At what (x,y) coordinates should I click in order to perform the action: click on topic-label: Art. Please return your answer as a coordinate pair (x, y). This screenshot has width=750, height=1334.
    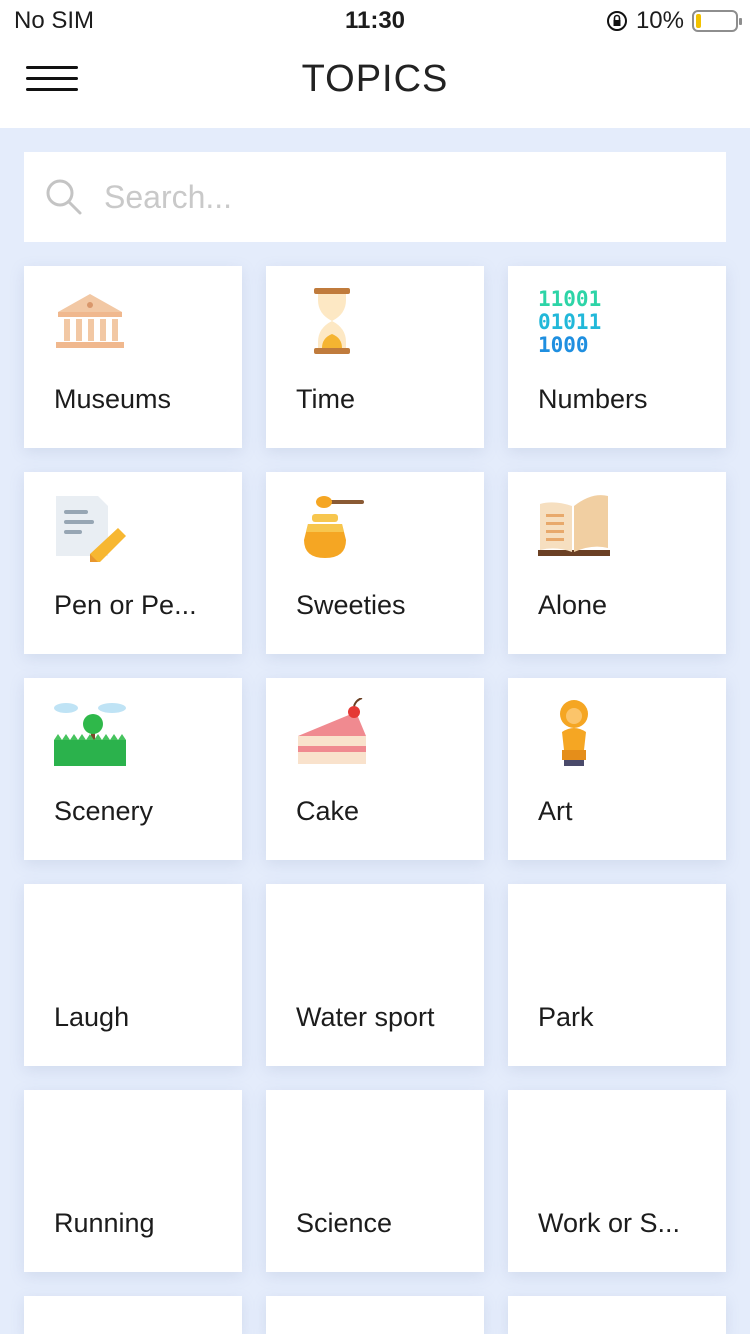
    Looking at the image, I should click on (555, 811).